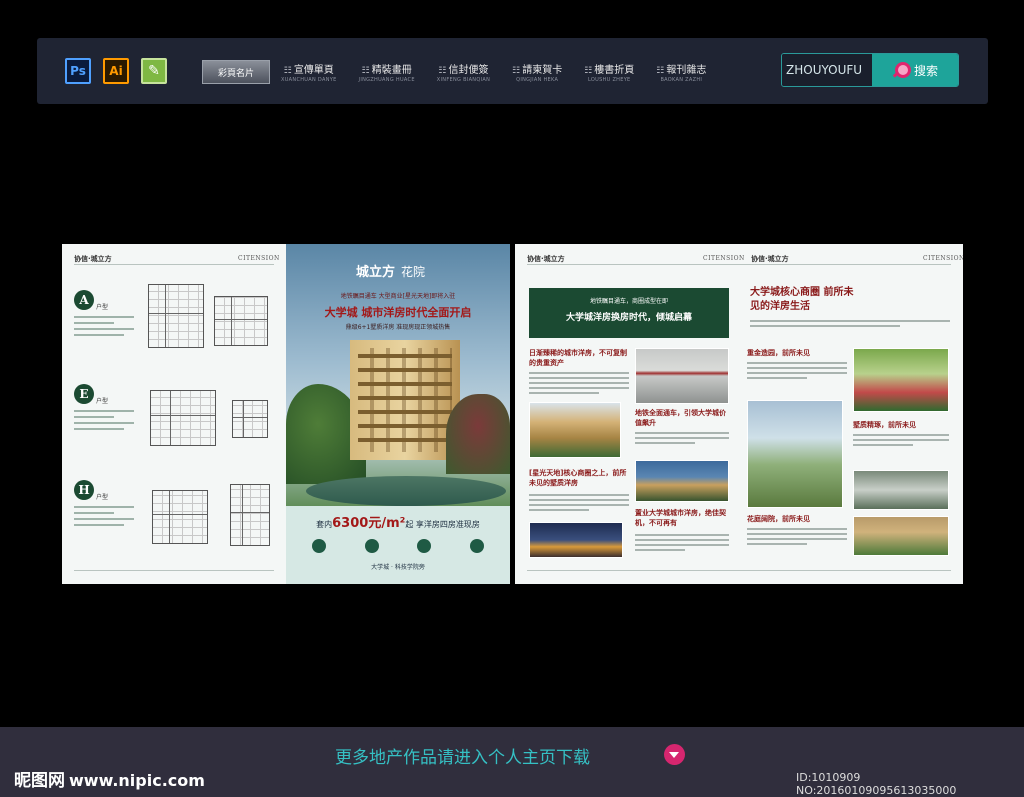  I want to click on nav-sublabel: QINGJIAN HEKA, so click(537, 80).